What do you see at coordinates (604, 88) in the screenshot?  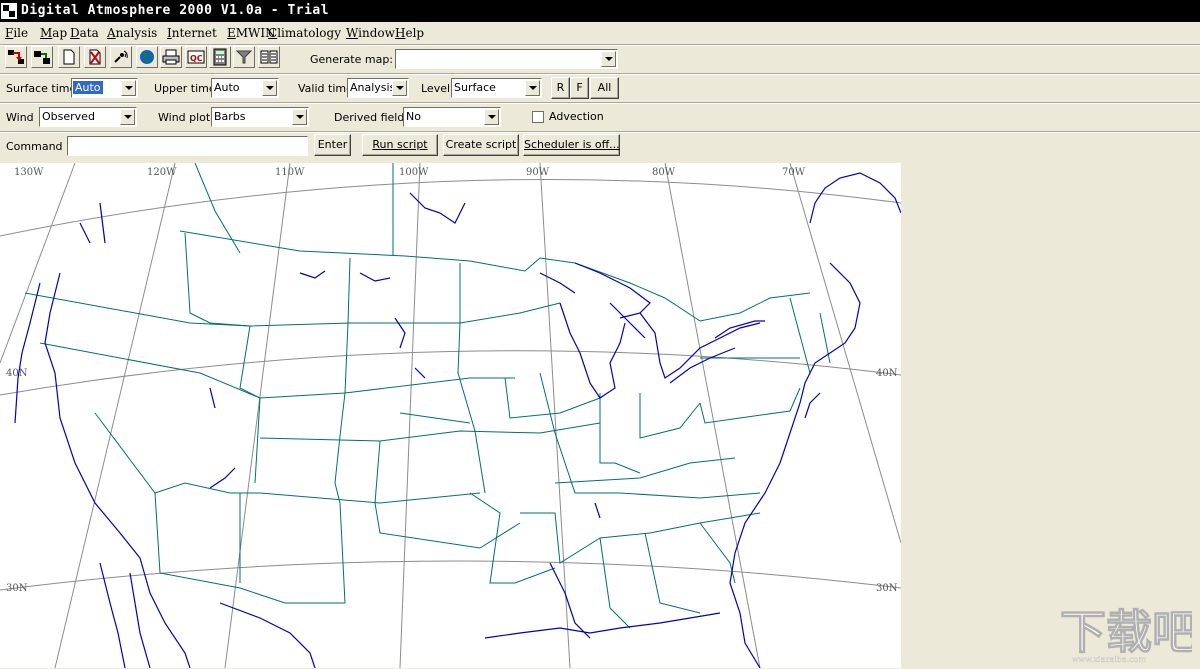 I see `all-button: All` at bounding box center [604, 88].